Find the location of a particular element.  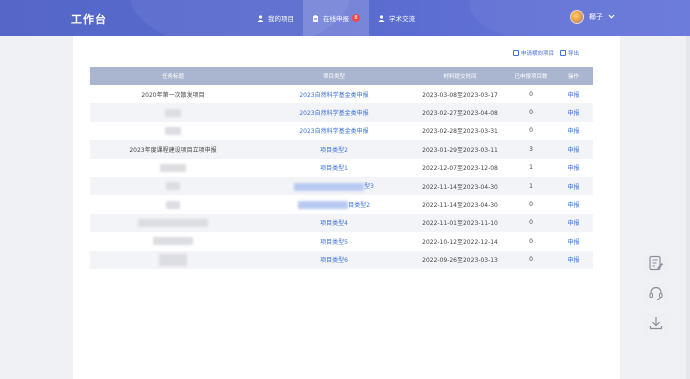

table-row: 项目类型6 2022-09-26至2023-03-13 0 申报 is located at coordinates (341, 259).